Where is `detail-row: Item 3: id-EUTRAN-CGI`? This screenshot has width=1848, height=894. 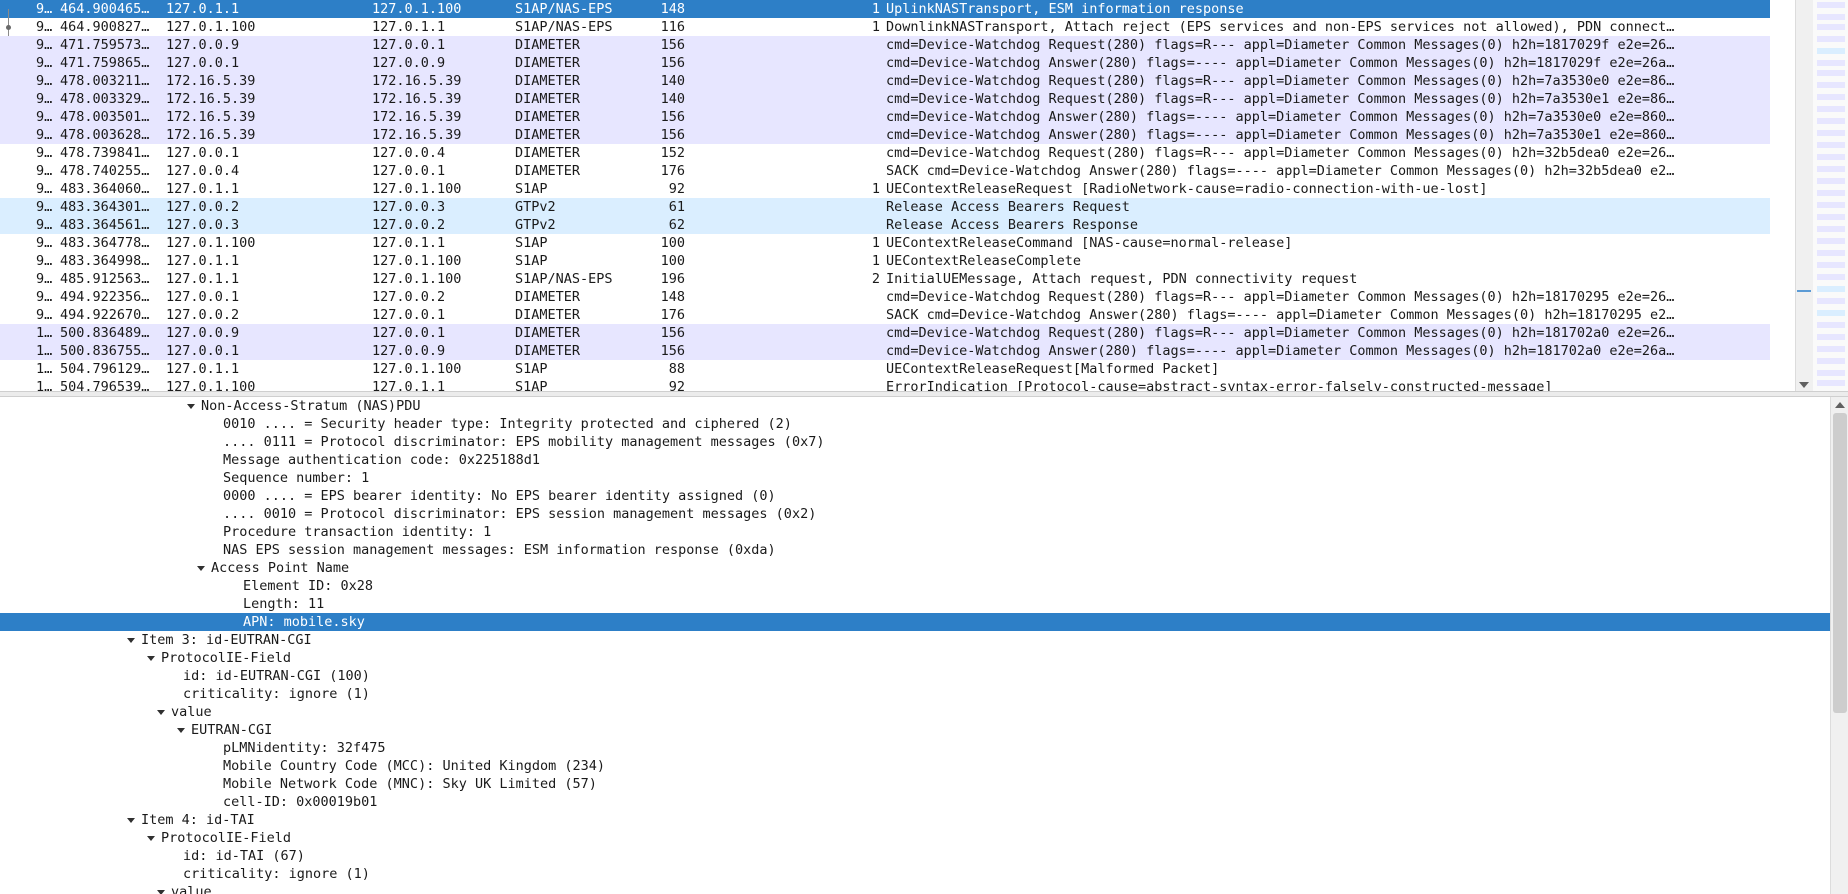 detail-row: Item 3: id-EUTRAN-CGI is located at coordinates (915, 640).